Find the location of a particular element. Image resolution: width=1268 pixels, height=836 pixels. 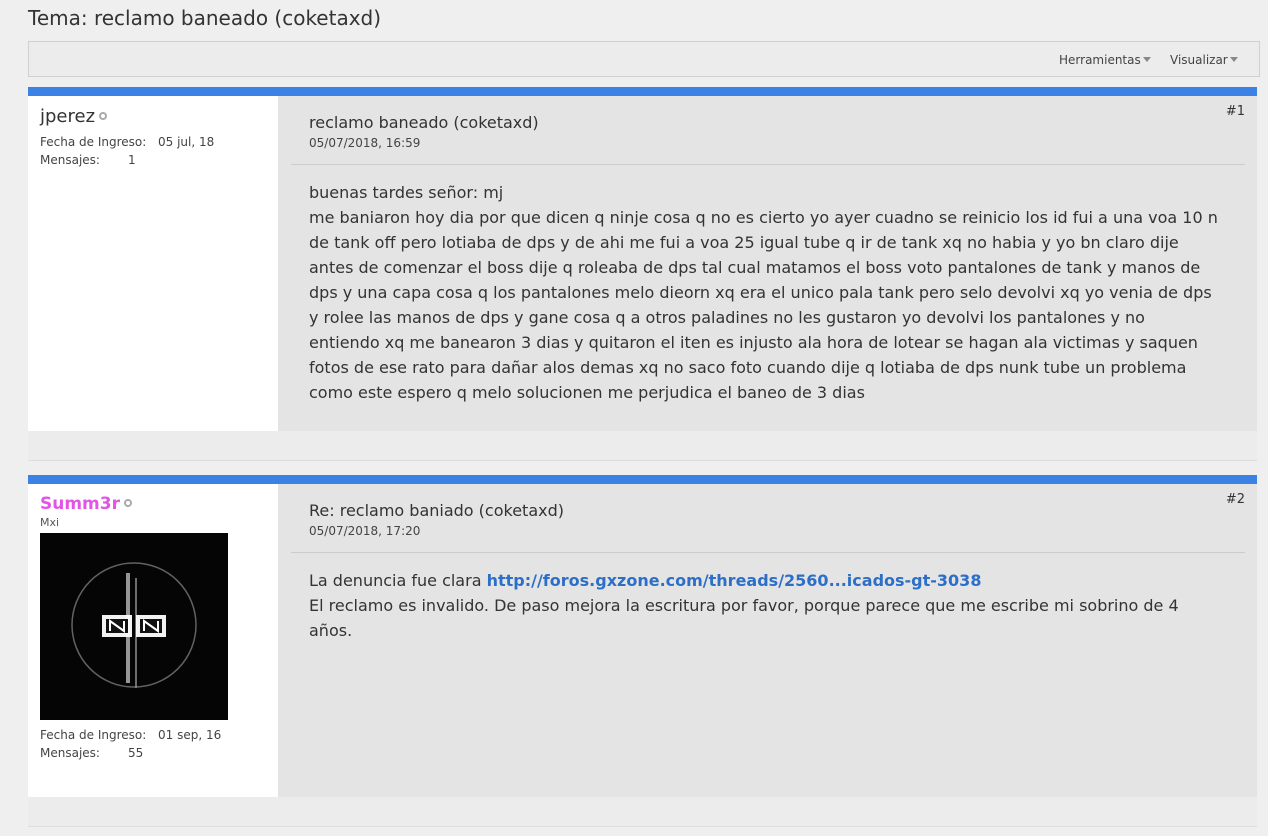

post-count-value: 1 is located at coordinates (132, 160).